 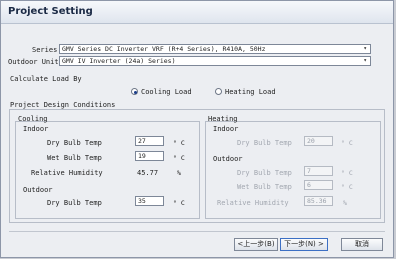 What do you see at coordinates (318, 141) in the screenshot?
I see `heating-indoor-dry-bulb-input: 20` at bounding box center [318, 141].